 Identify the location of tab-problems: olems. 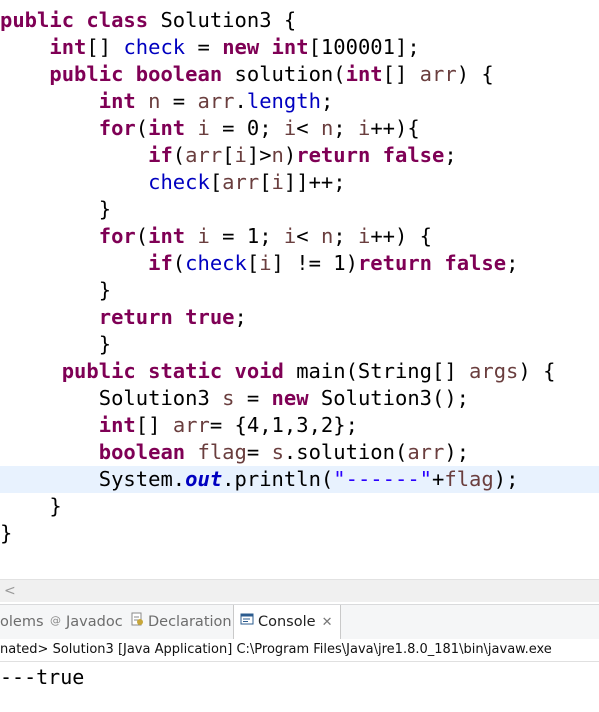
(22, 622).